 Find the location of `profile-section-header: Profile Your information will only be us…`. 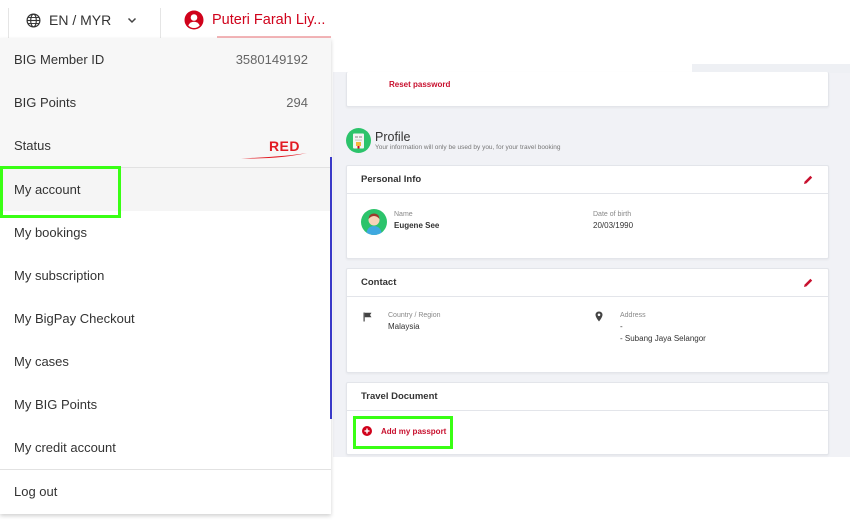

profile-section-header: Profile Your information will only be us… is located at coordinates (453, 140).